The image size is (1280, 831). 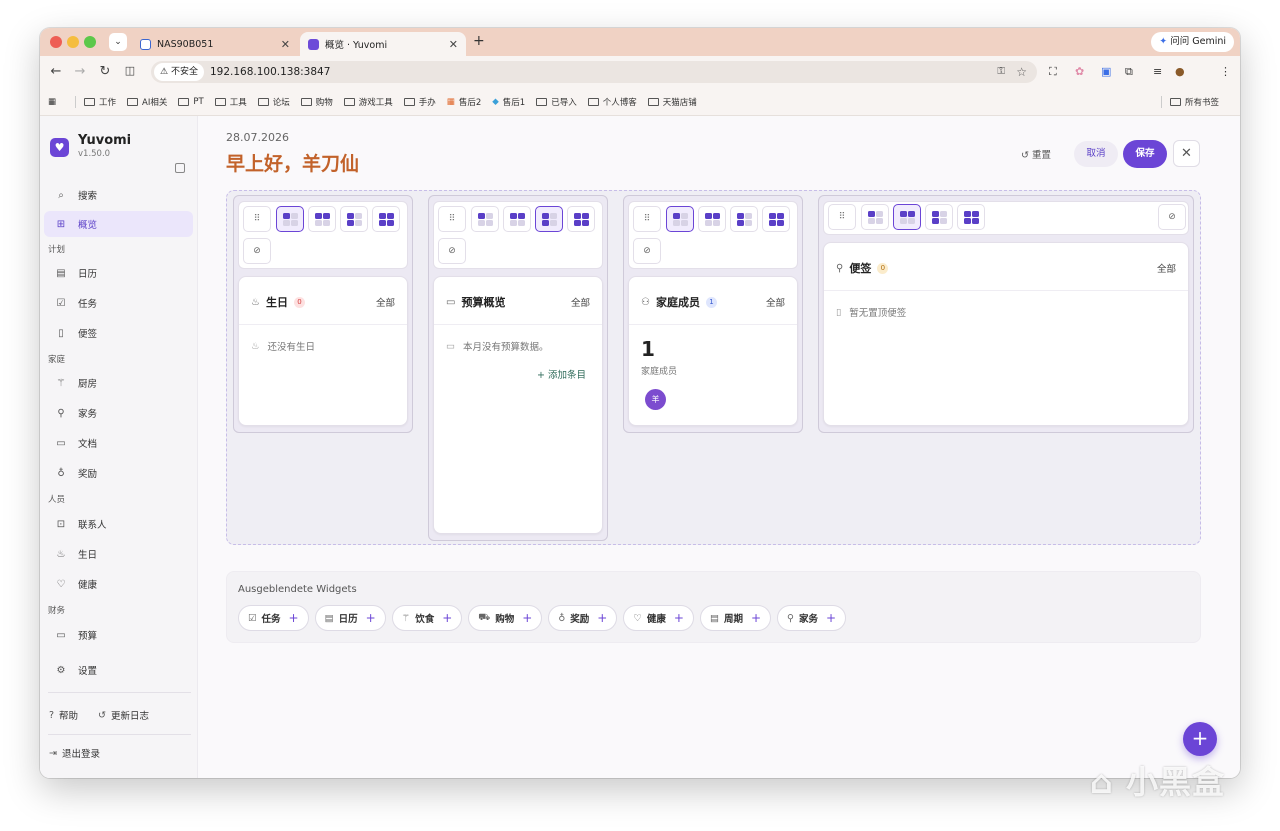 I want to click on forward-icon: →, so click(x=80, y=71).